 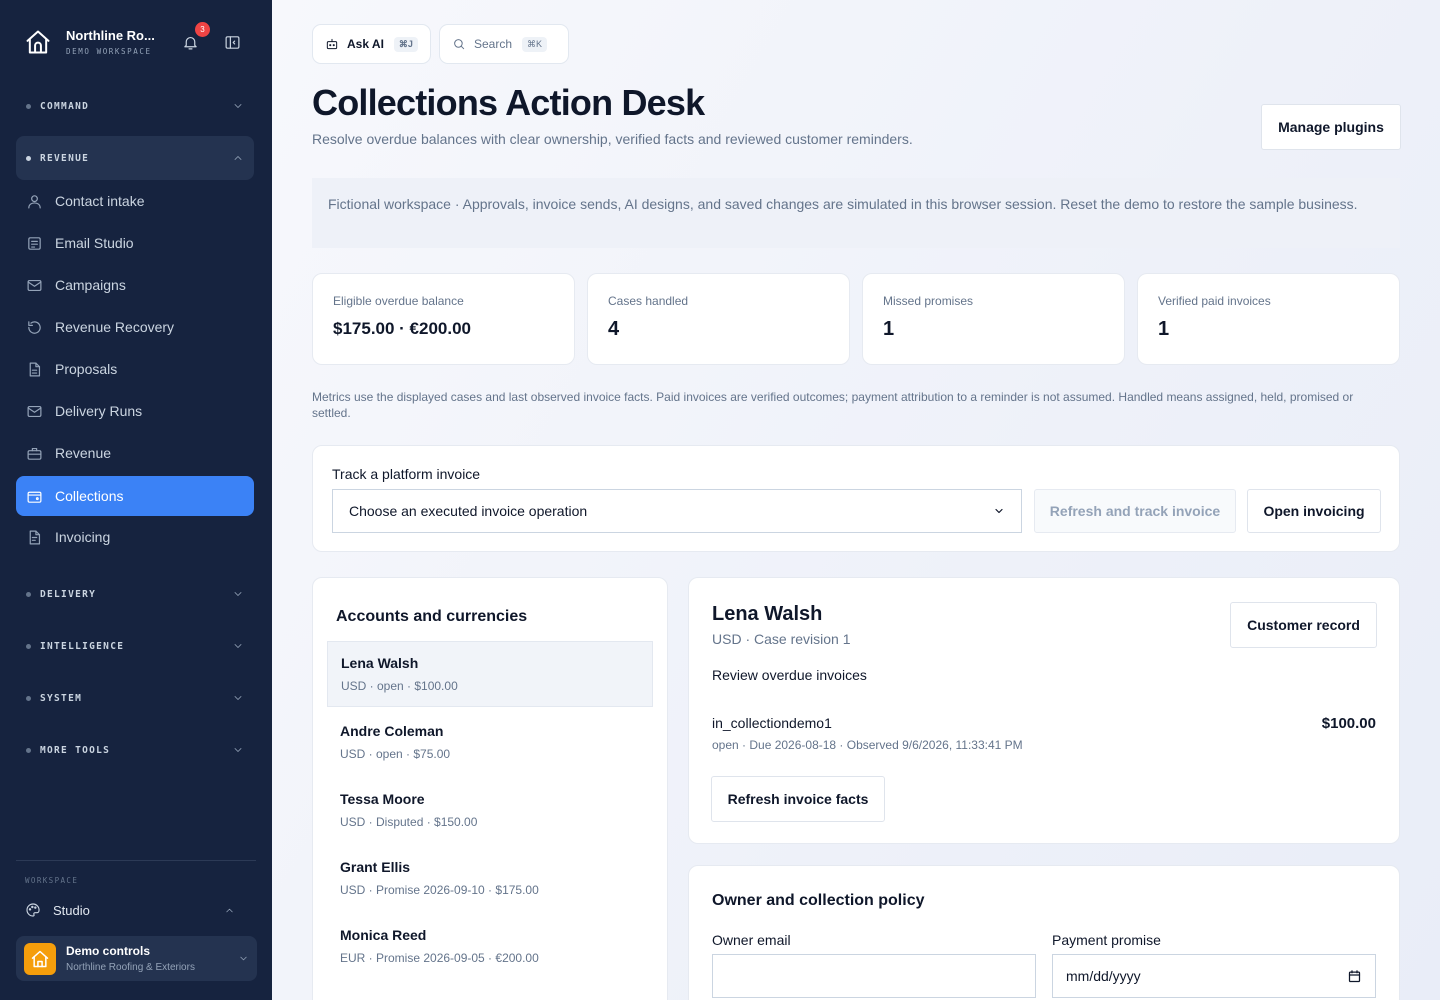 What do you see at coordinates (232, 42) in the screenshot?
I see `collapse-sidebar-icon` at bounding box center [232, 42].